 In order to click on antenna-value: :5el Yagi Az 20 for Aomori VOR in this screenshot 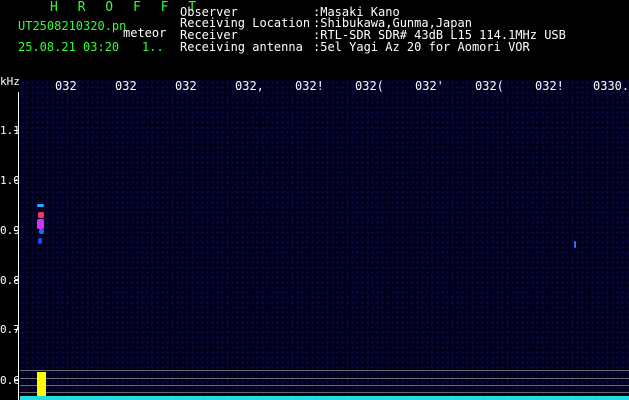, I will do `click(421, 47)`.